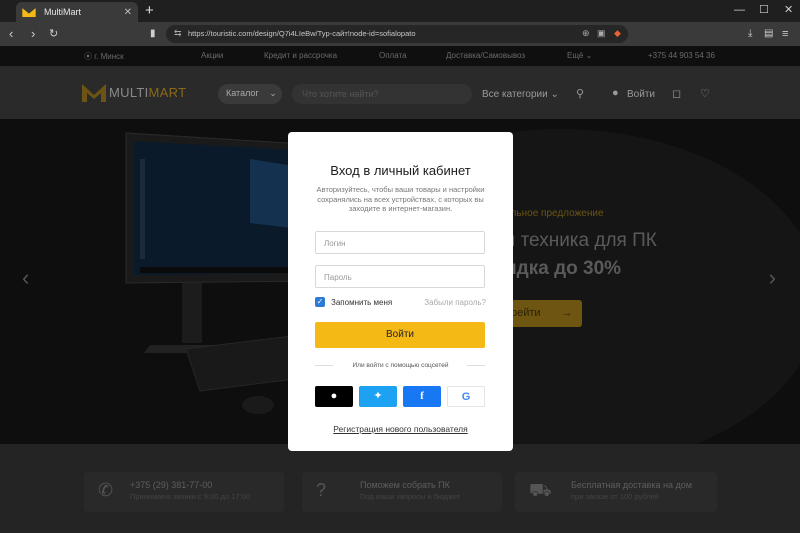 The height and width of the screenshot is (533, 800). I want to click on google-icon: G, so click(466, 397).